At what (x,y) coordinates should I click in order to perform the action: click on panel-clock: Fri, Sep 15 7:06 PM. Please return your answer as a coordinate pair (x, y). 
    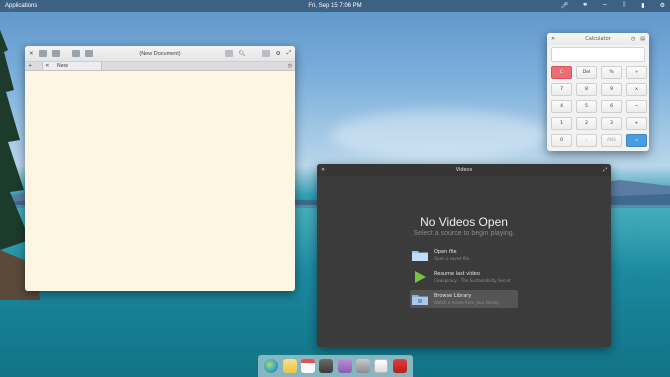
    Looking at the image, I should click on (334, 6).